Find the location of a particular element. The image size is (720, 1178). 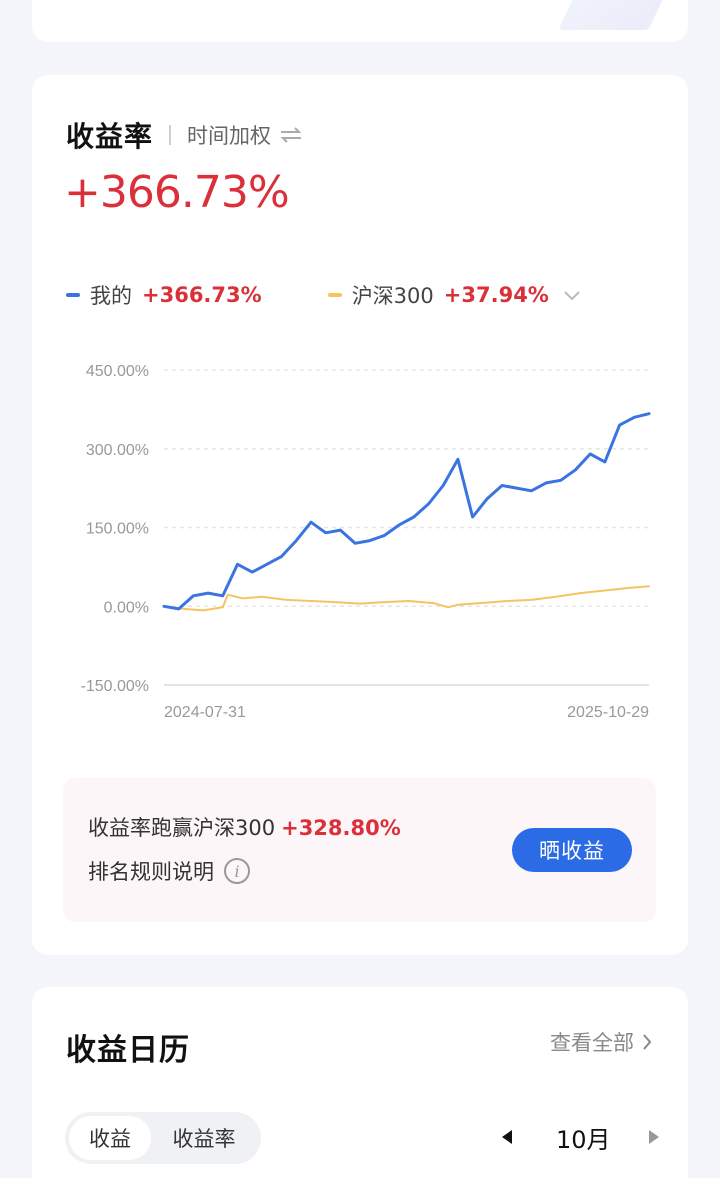

next-month-icon is located at coordinates (653, 1137).